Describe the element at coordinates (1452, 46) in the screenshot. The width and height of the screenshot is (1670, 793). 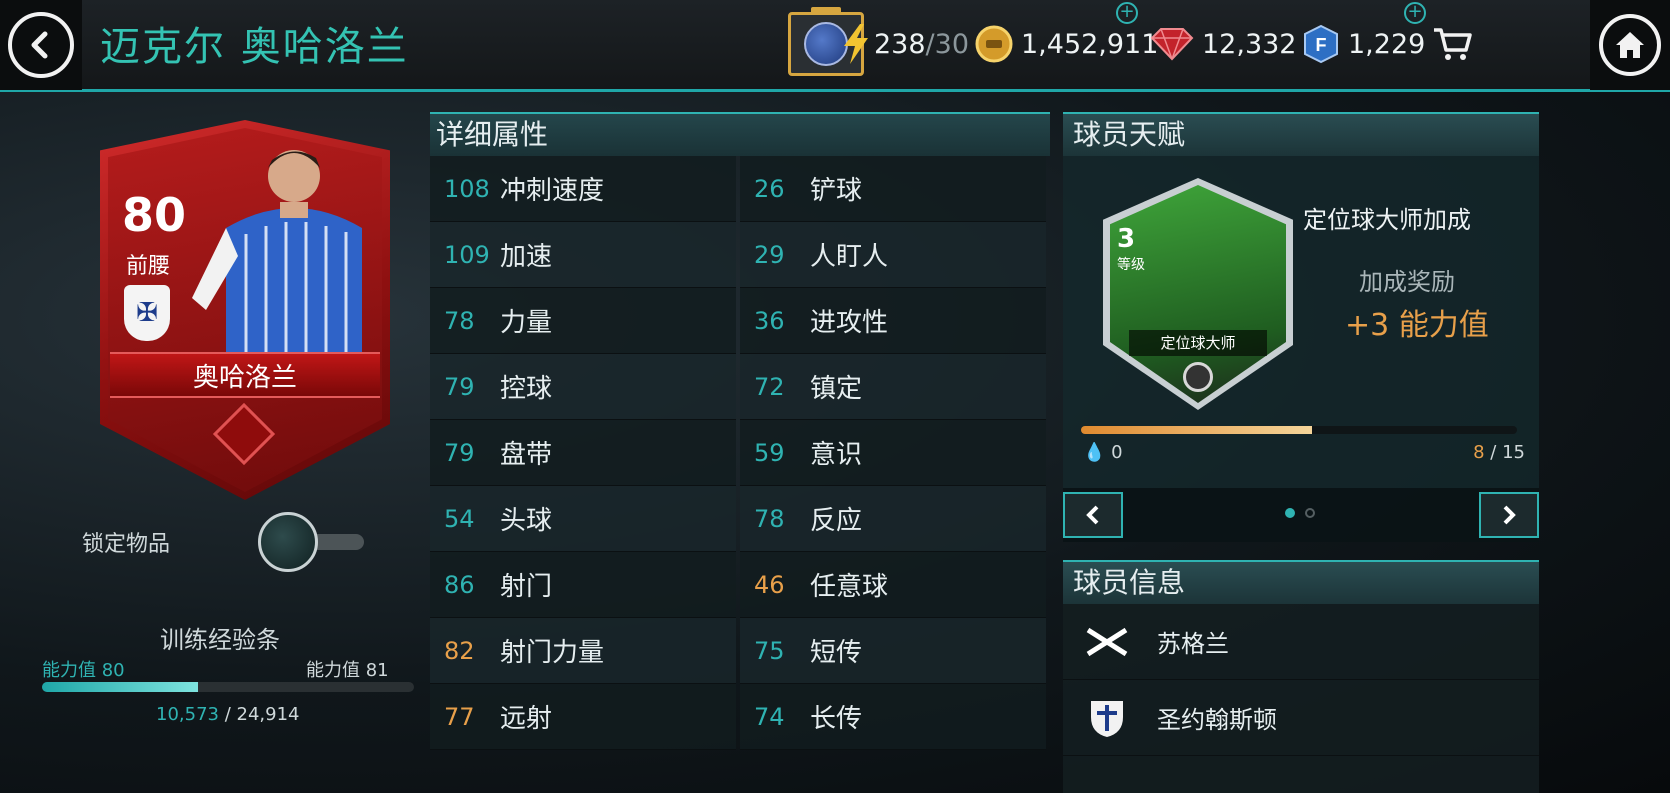
I see `shop-cart-icon` at that location.